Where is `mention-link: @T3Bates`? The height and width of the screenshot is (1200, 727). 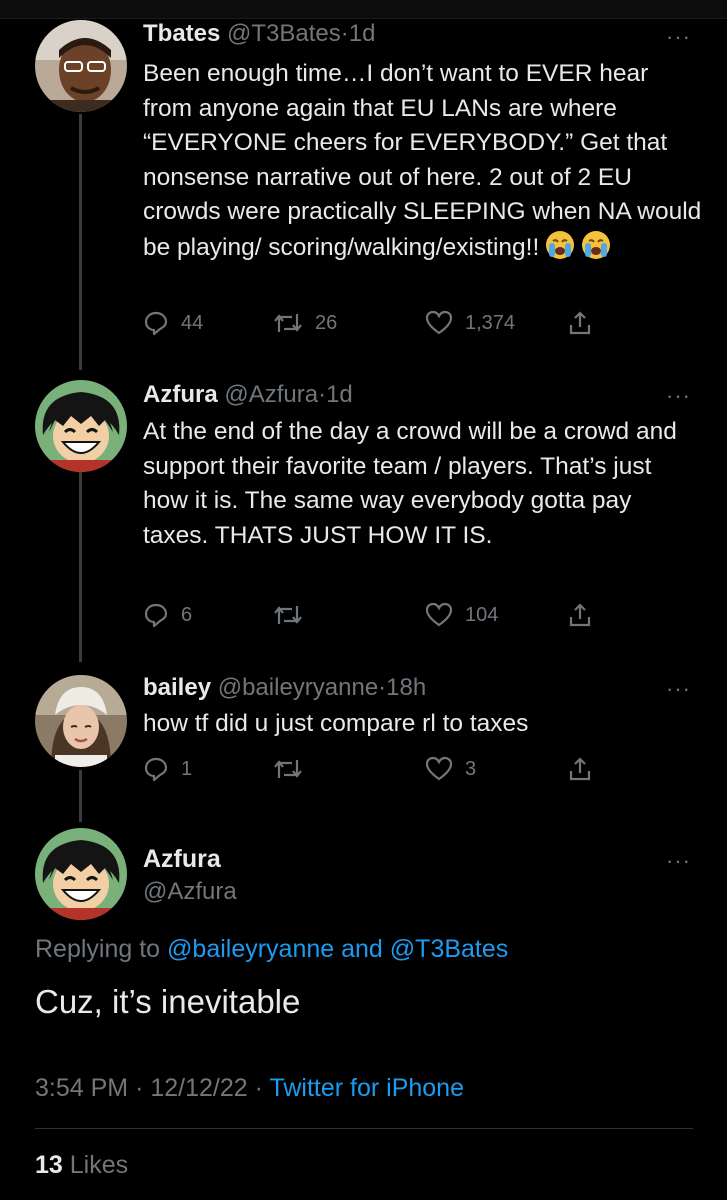
mention-link: @T3Bates is located at coordinates (449, 949).